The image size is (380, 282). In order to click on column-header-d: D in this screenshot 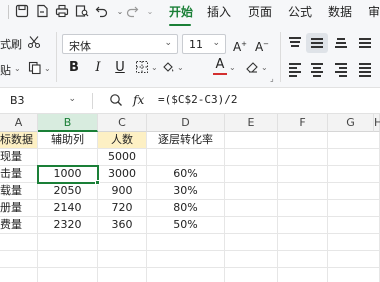, I will do `click(186, 123)`.